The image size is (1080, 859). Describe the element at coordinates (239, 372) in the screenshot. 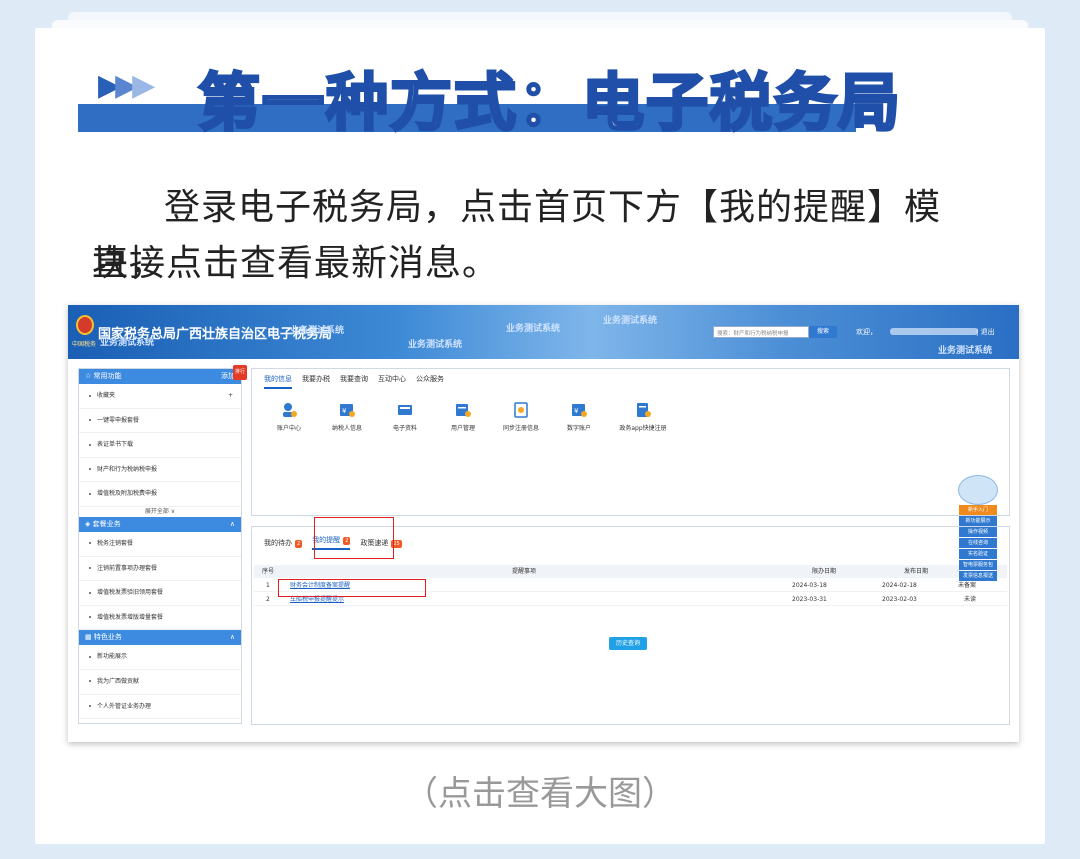

I see `ranking-badge: 排行` at that location.